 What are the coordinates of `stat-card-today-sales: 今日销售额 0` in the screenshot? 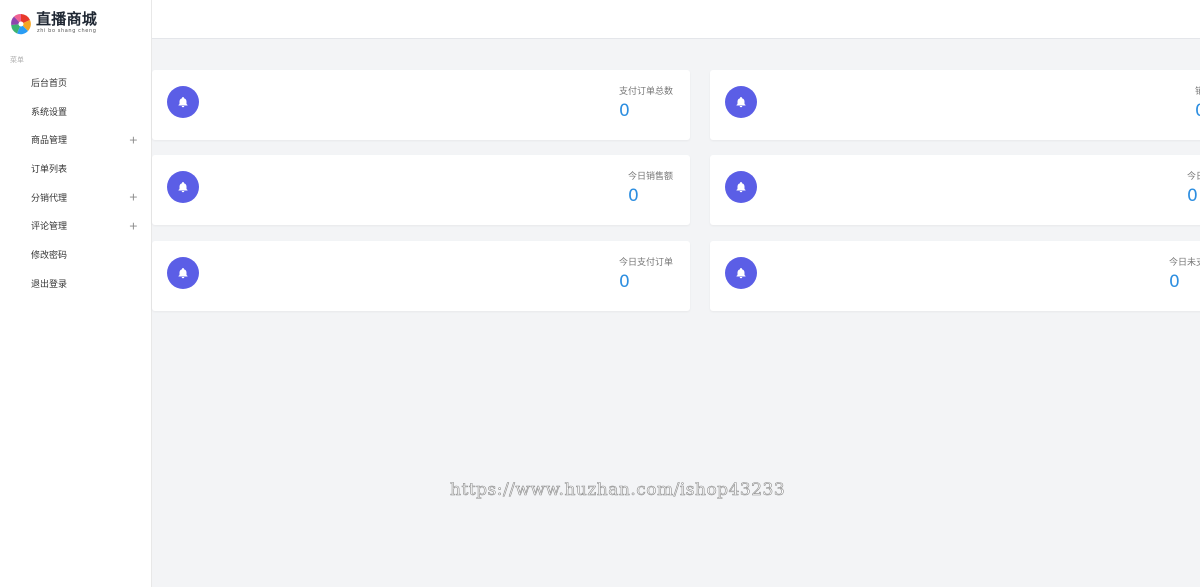 It's located at (421, 190).